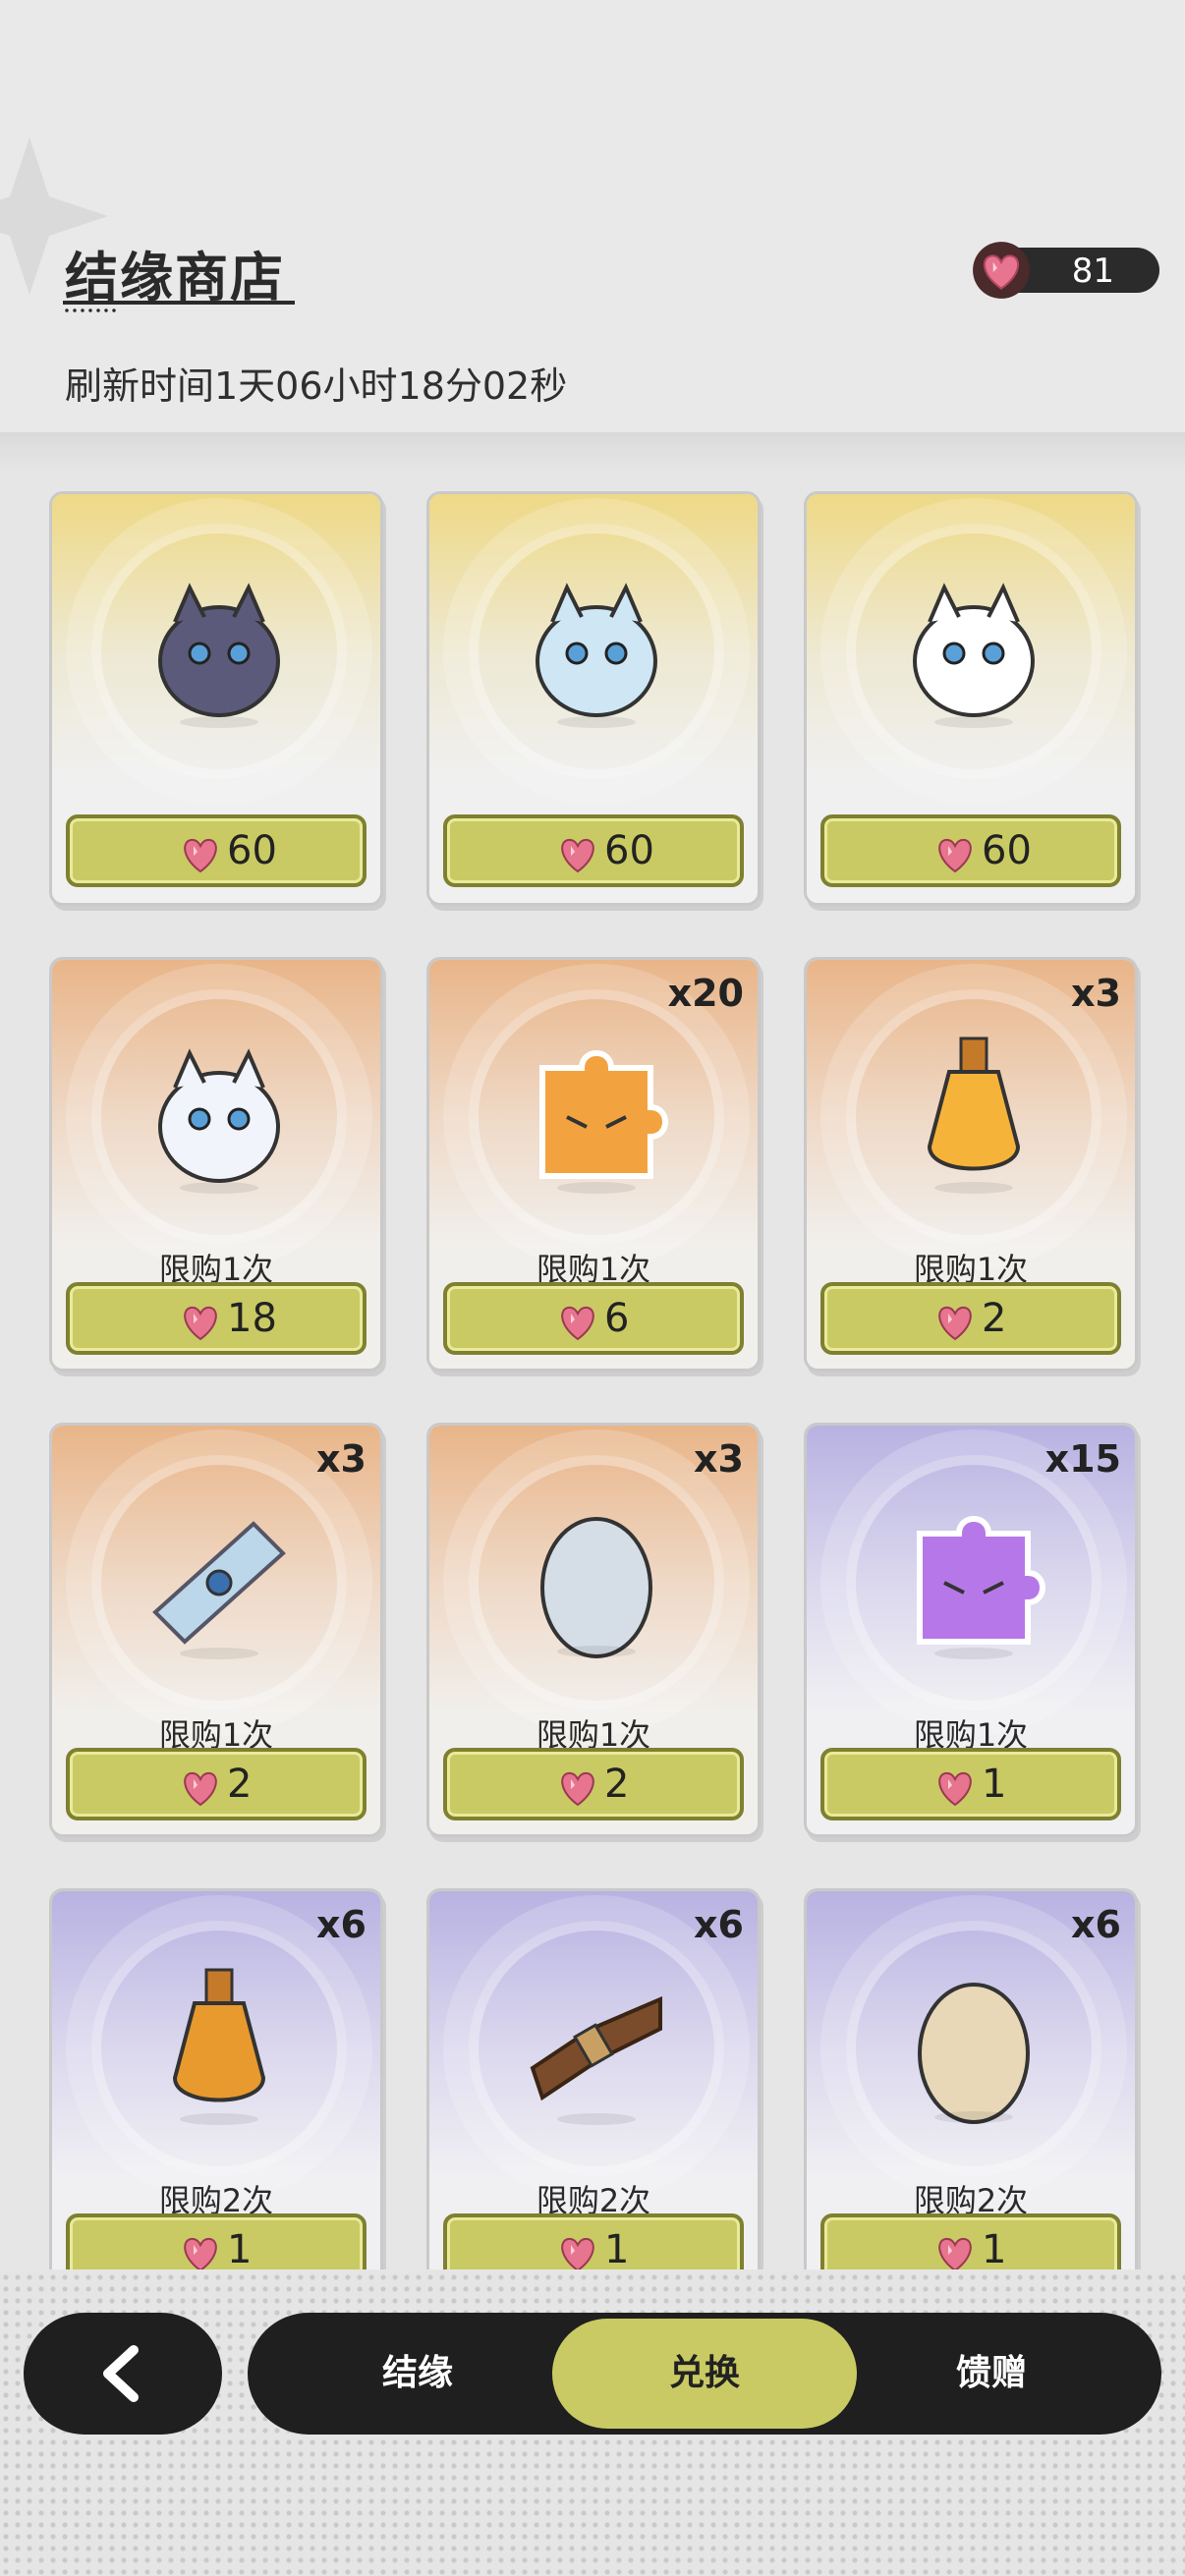 The width and height of the screenshot is (1185, 2576). I want to click on buy-button: 6, so click(594, 1318).